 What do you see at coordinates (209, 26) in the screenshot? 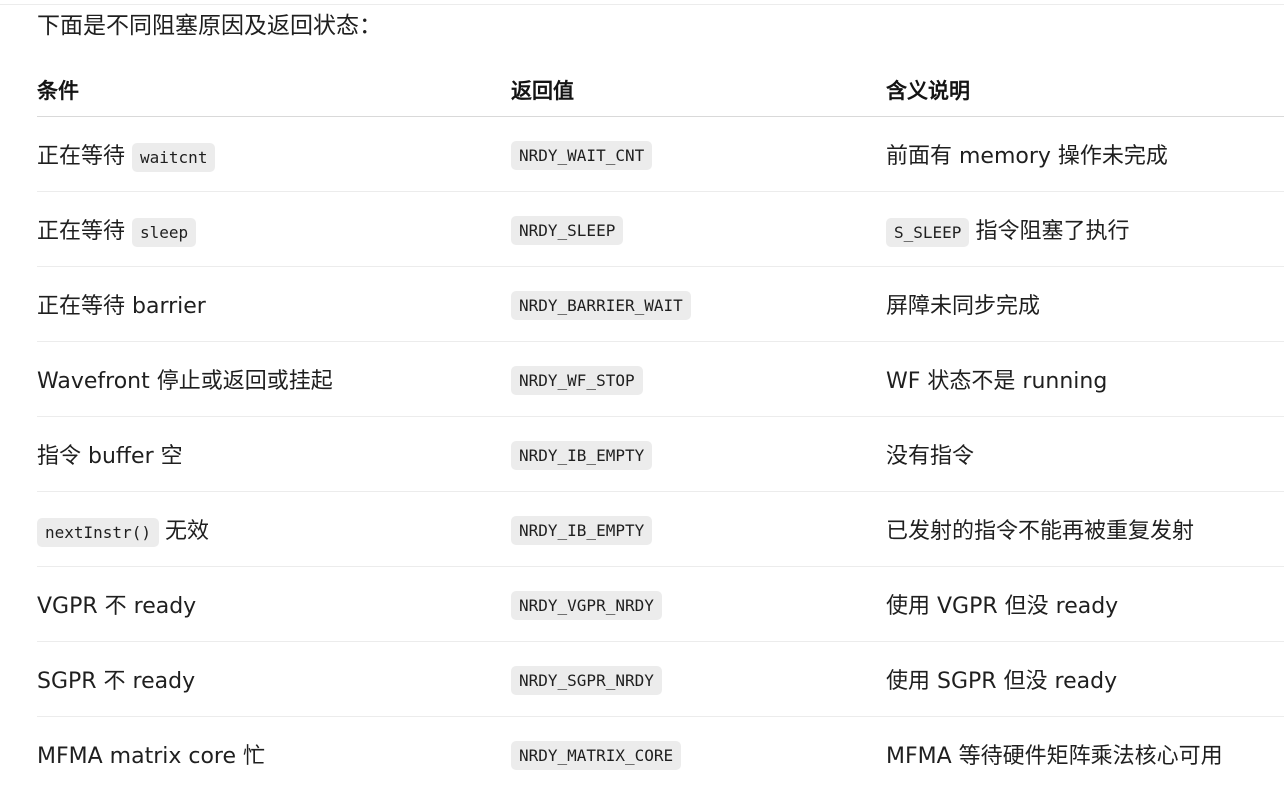
I see `intro-paragraph: 下面是不同阻塞原因及返回状态：` at bounding box center [209, 26].